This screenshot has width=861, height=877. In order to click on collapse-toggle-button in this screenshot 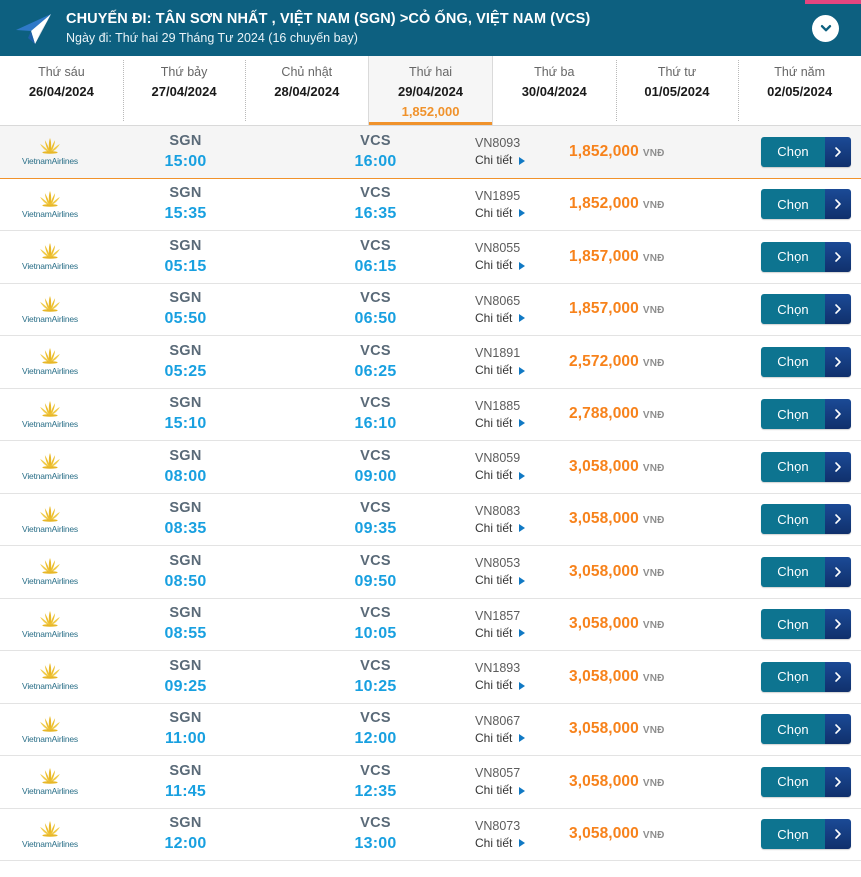, I will do `click(825, 28)`.